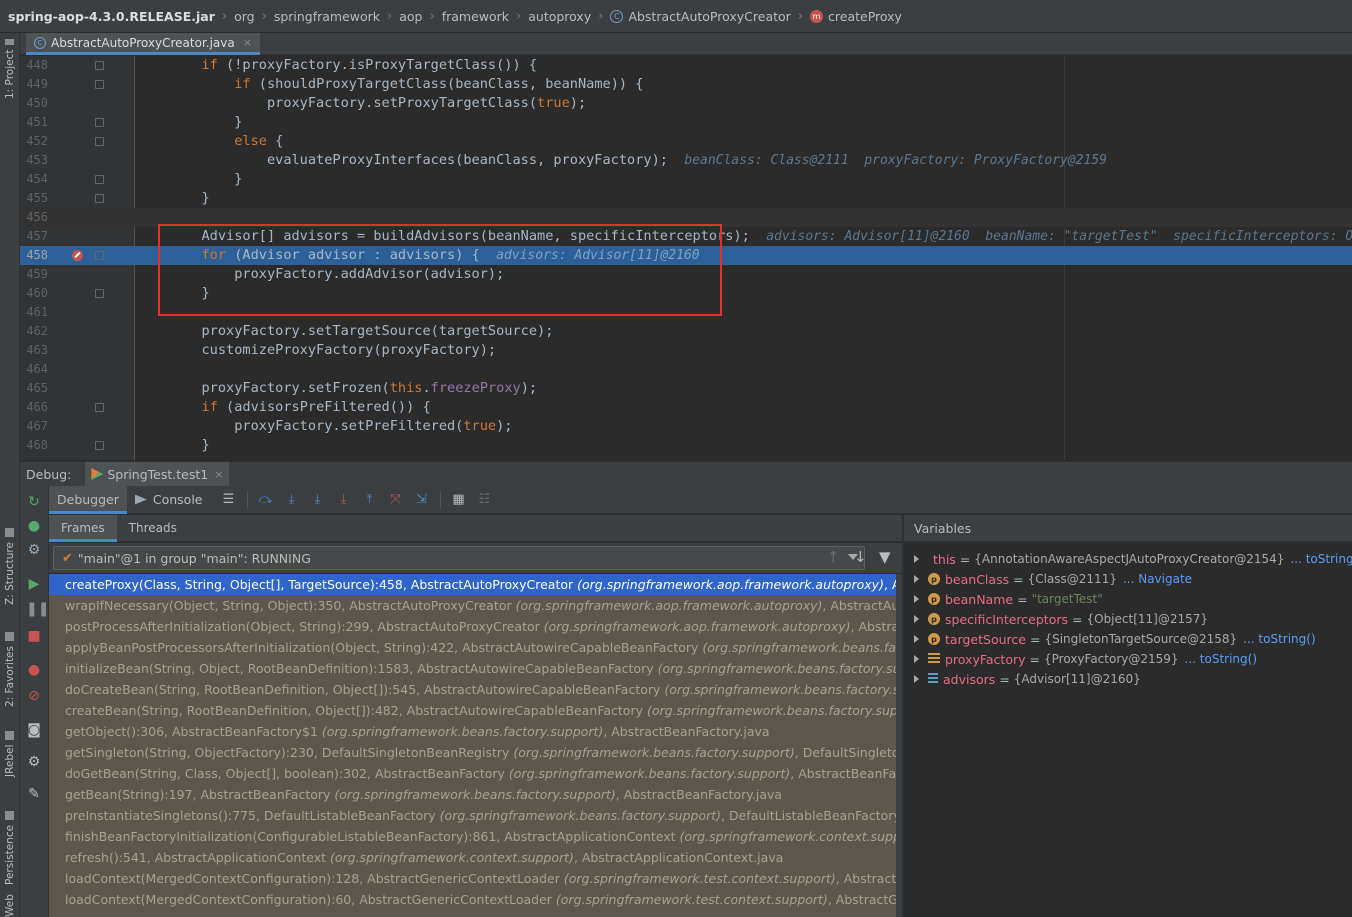  Describe the element at coordinates (157, 474) in the screenshot. I see `run-config-tab: SpringTest.test1 ×` at that location.